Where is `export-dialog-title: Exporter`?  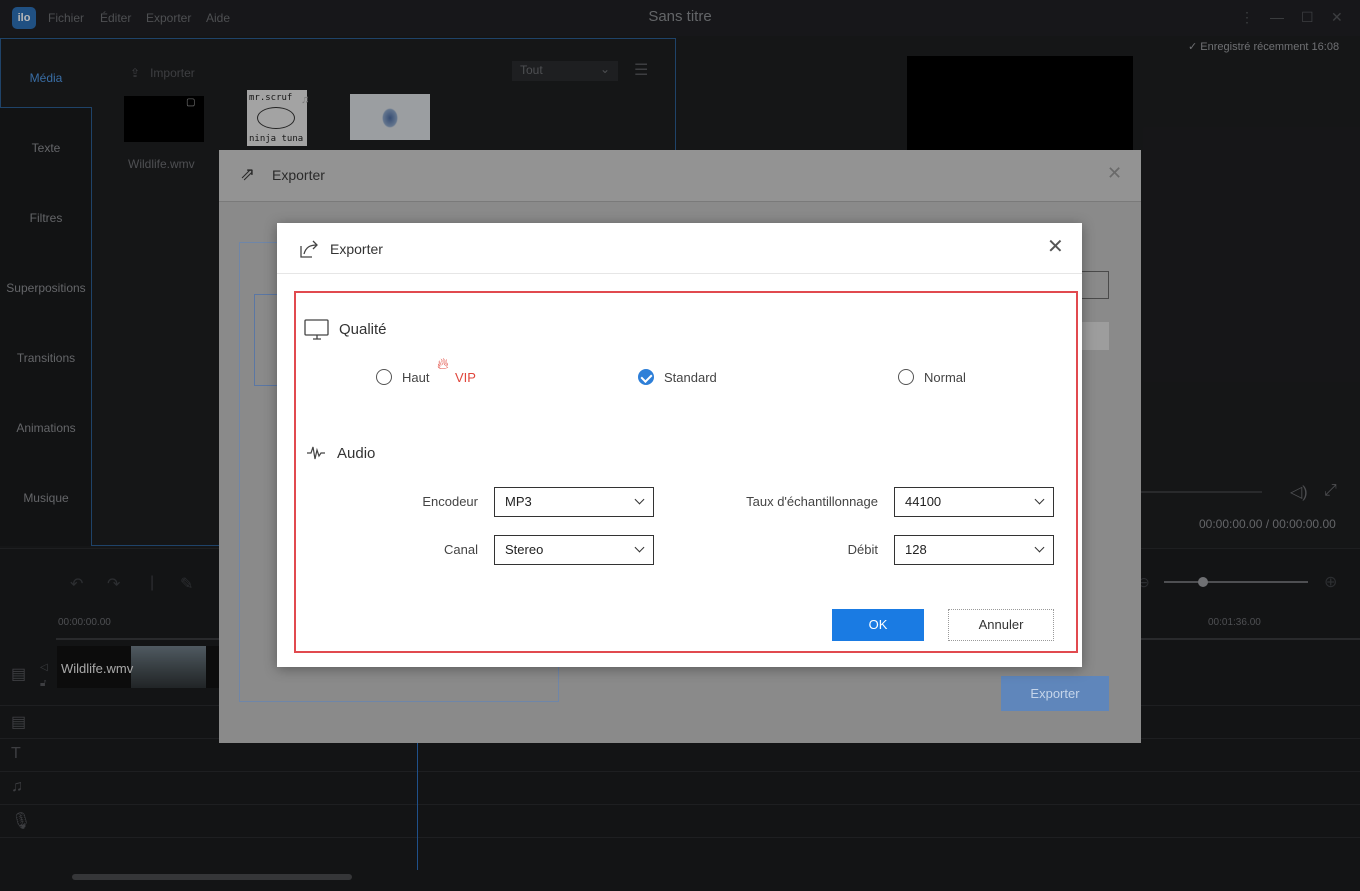 export-dialog-title: Exporter is located at coordinates (356, 249).